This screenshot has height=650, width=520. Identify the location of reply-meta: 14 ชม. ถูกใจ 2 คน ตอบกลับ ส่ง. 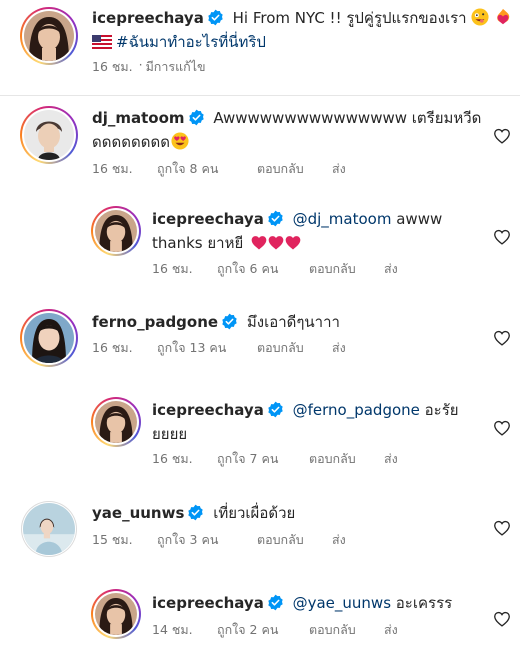
(275, 630).